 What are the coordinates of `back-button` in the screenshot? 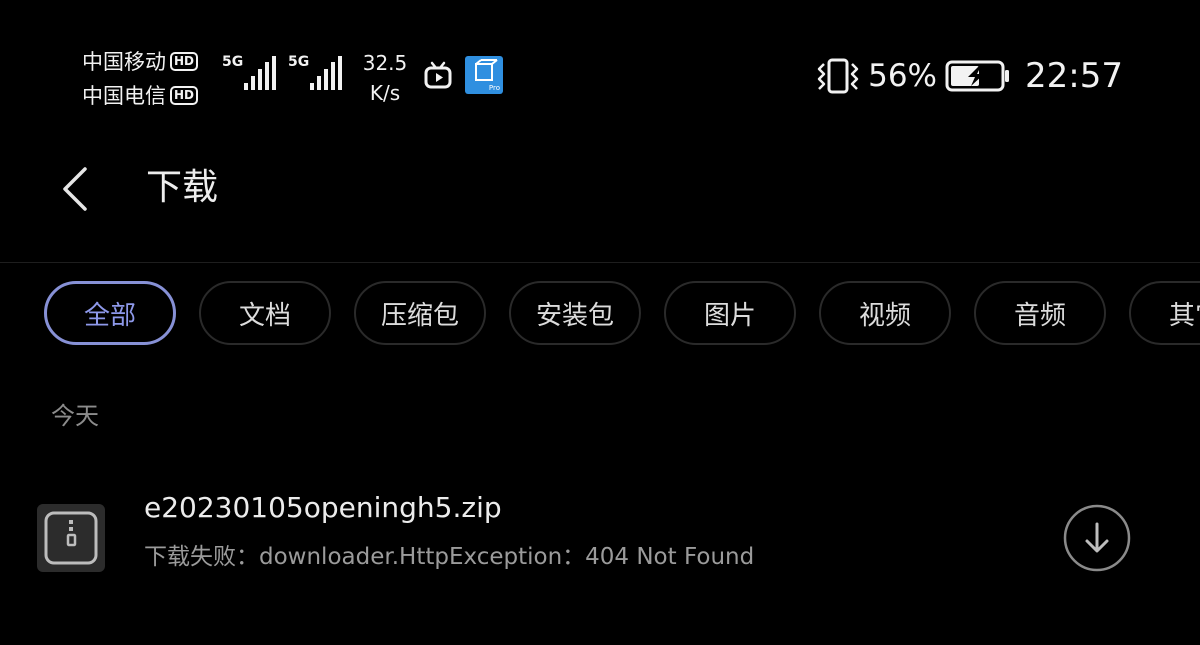 It's located at (75, 189).